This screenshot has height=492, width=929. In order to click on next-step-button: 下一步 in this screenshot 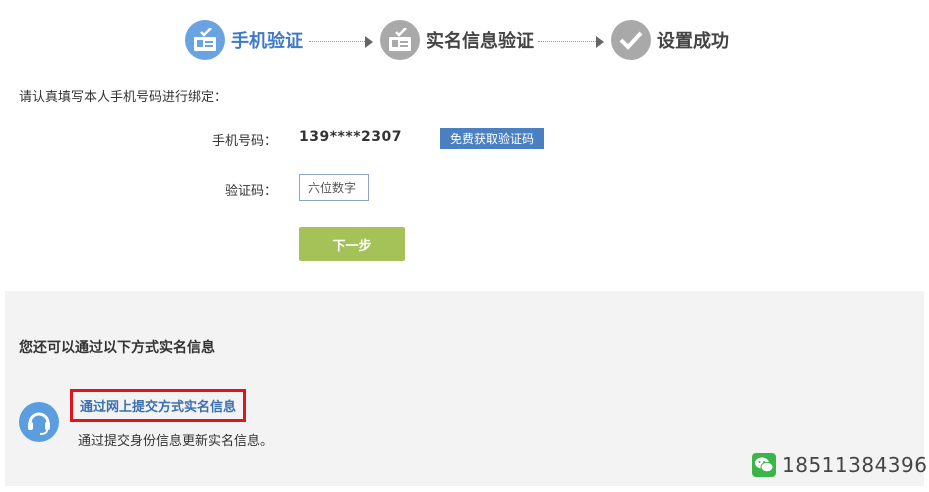, I will do `click(352, 244)`.